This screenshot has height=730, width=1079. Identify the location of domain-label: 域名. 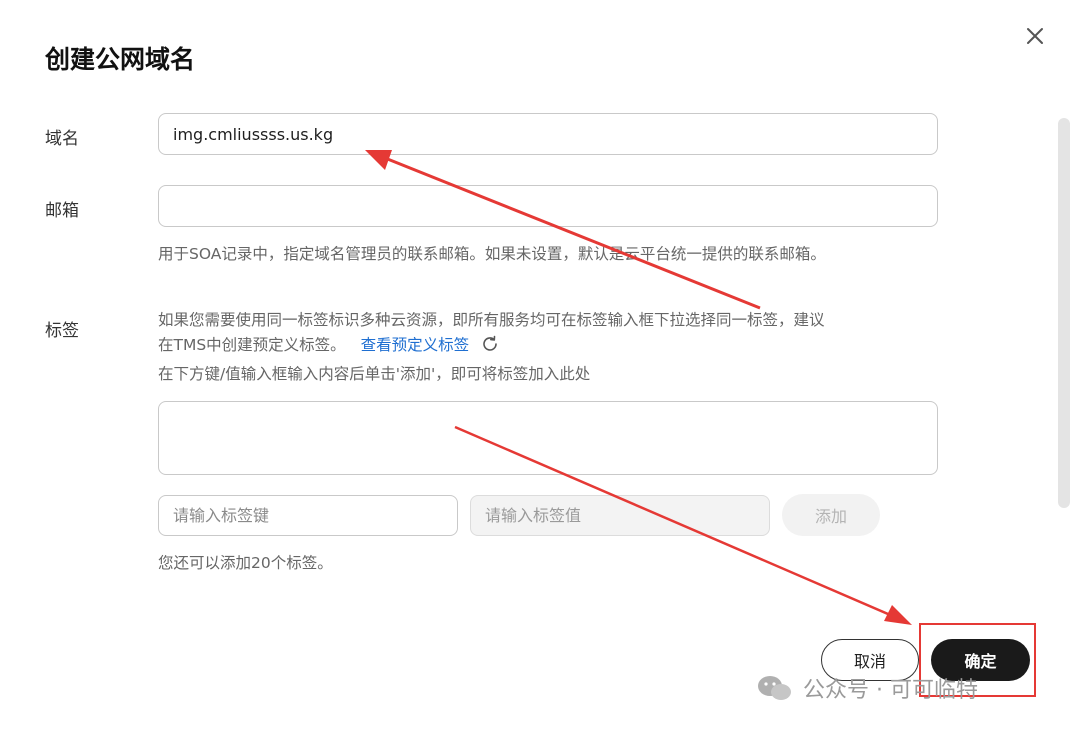
(62, 139).